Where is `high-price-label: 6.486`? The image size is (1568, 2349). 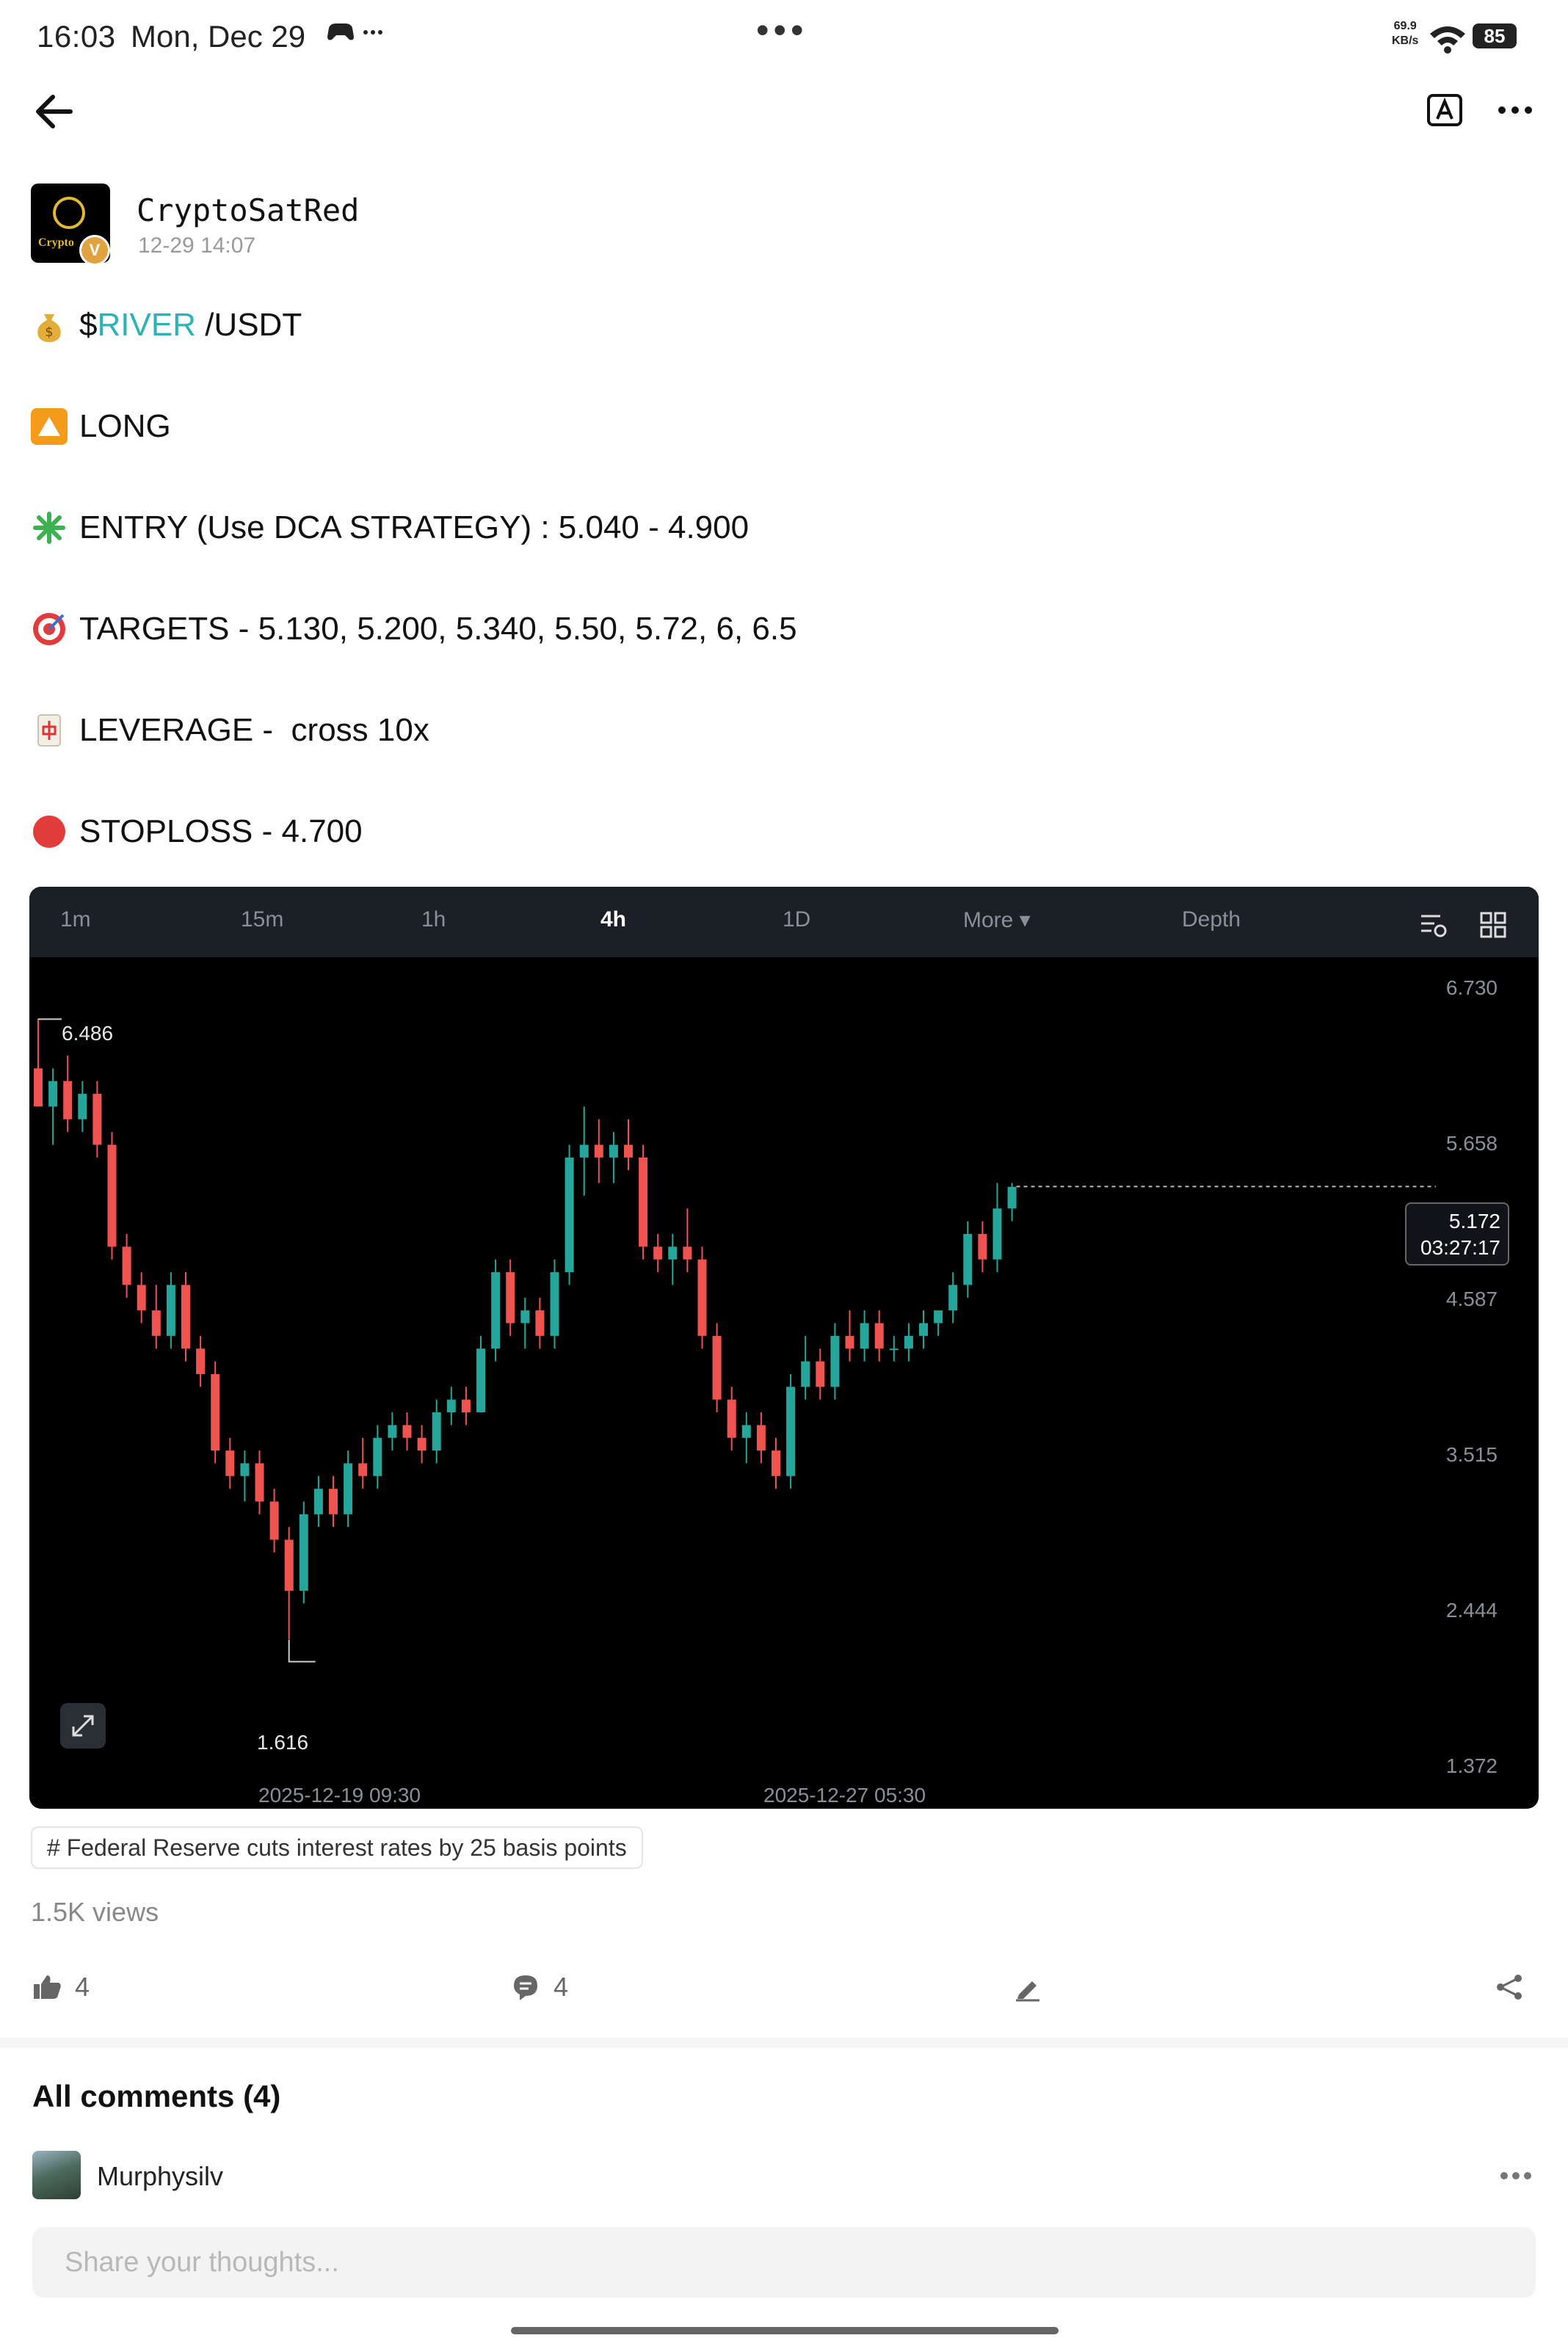 high-price-label: 6.486 is located at coordinates (88, 1033).